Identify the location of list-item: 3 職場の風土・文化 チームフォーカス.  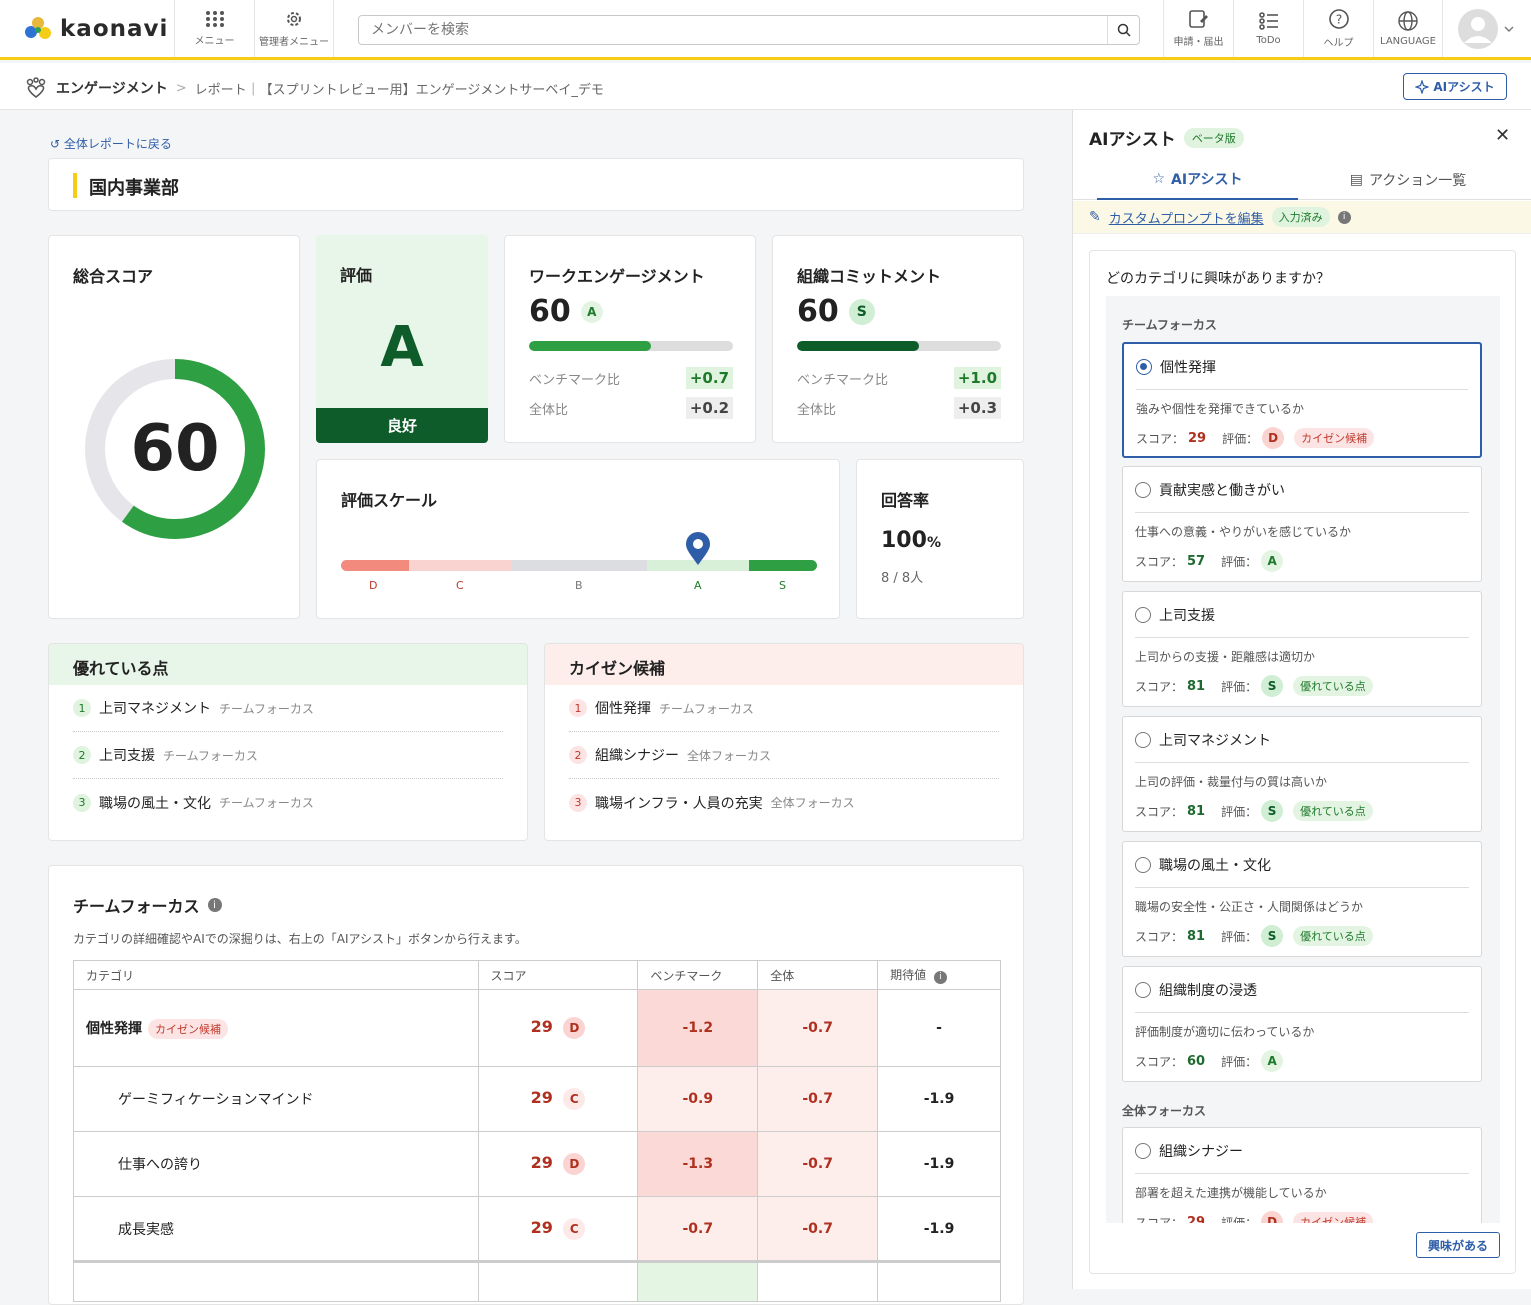
(288, 802).